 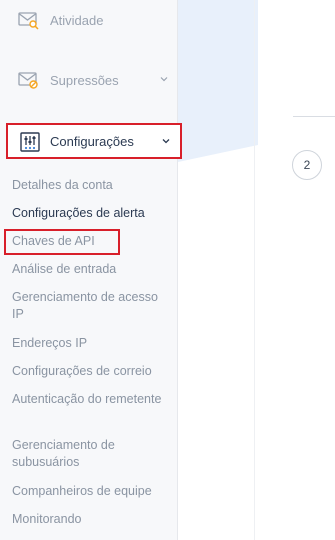 What do you see at coordinates (92, 343) in the screenshot?
I see `submenu-item-enderecos-ip: Endereços IP` at bounding box center [92, 343].